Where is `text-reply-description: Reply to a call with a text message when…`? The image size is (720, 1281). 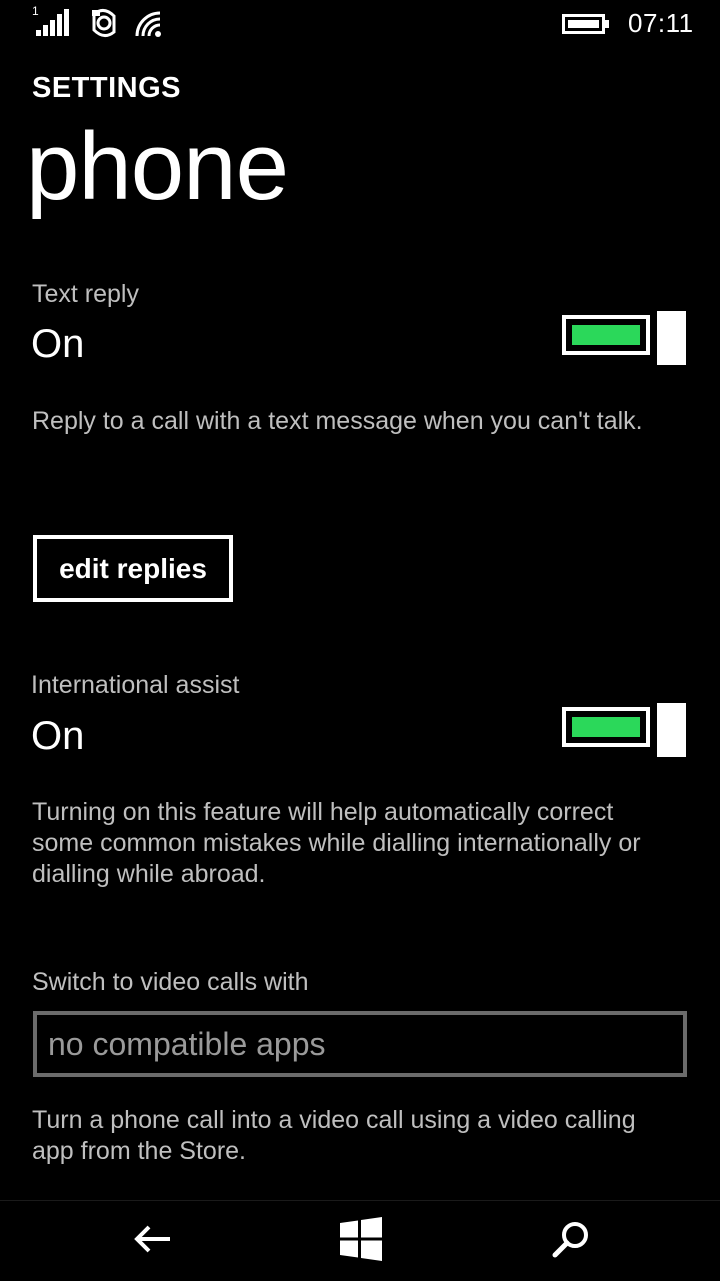
text-reply-description: Reply to a call with a text message when… is located at coordinates (337, 421).